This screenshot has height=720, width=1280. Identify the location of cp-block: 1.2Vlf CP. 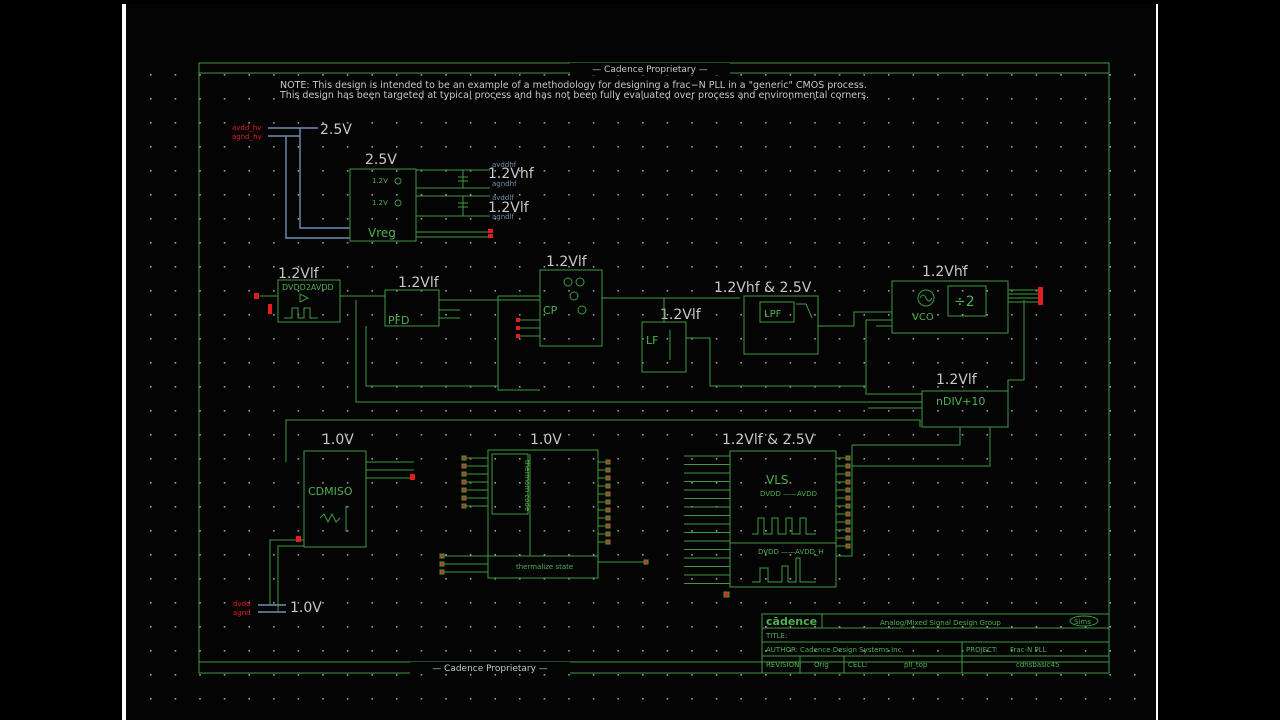
(618, 322).